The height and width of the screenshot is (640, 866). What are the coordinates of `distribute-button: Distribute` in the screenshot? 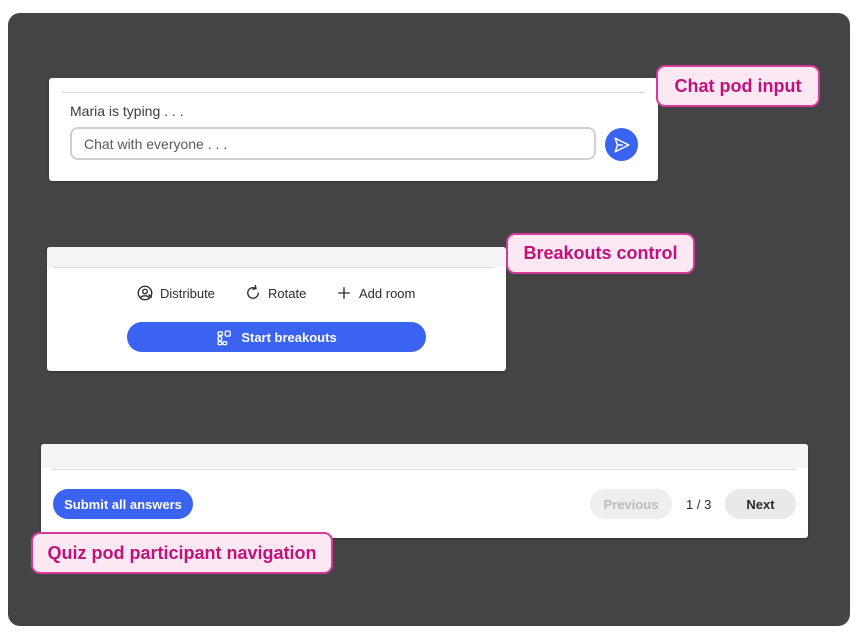 It's located at (175, 293).